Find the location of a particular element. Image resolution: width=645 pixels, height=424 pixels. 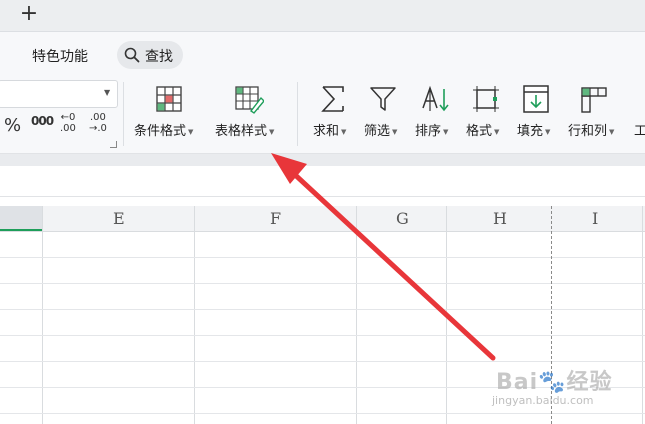

watermark-logo: Bai🐾经验 is located at coordinates (554, 382).